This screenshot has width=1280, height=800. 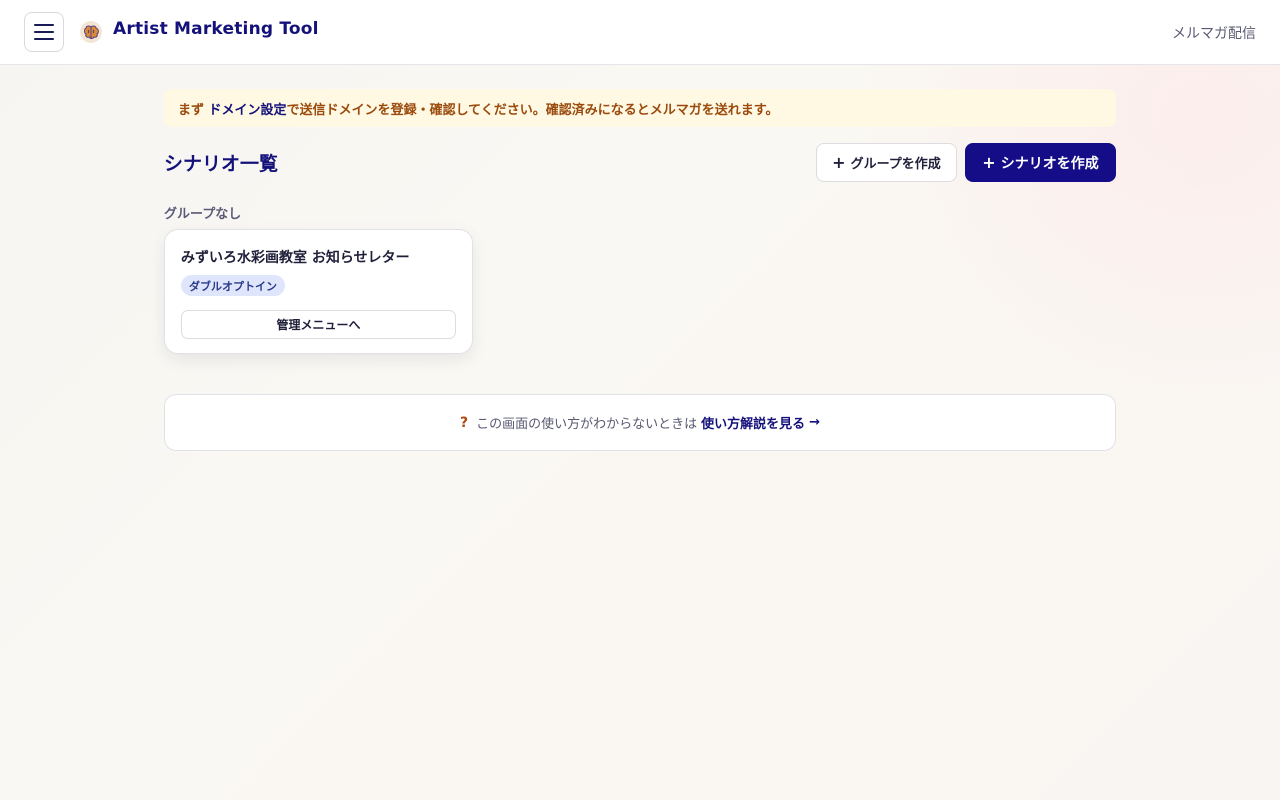 I want to click on create-group-button: + グループを作成, so click(x=886, y=162).